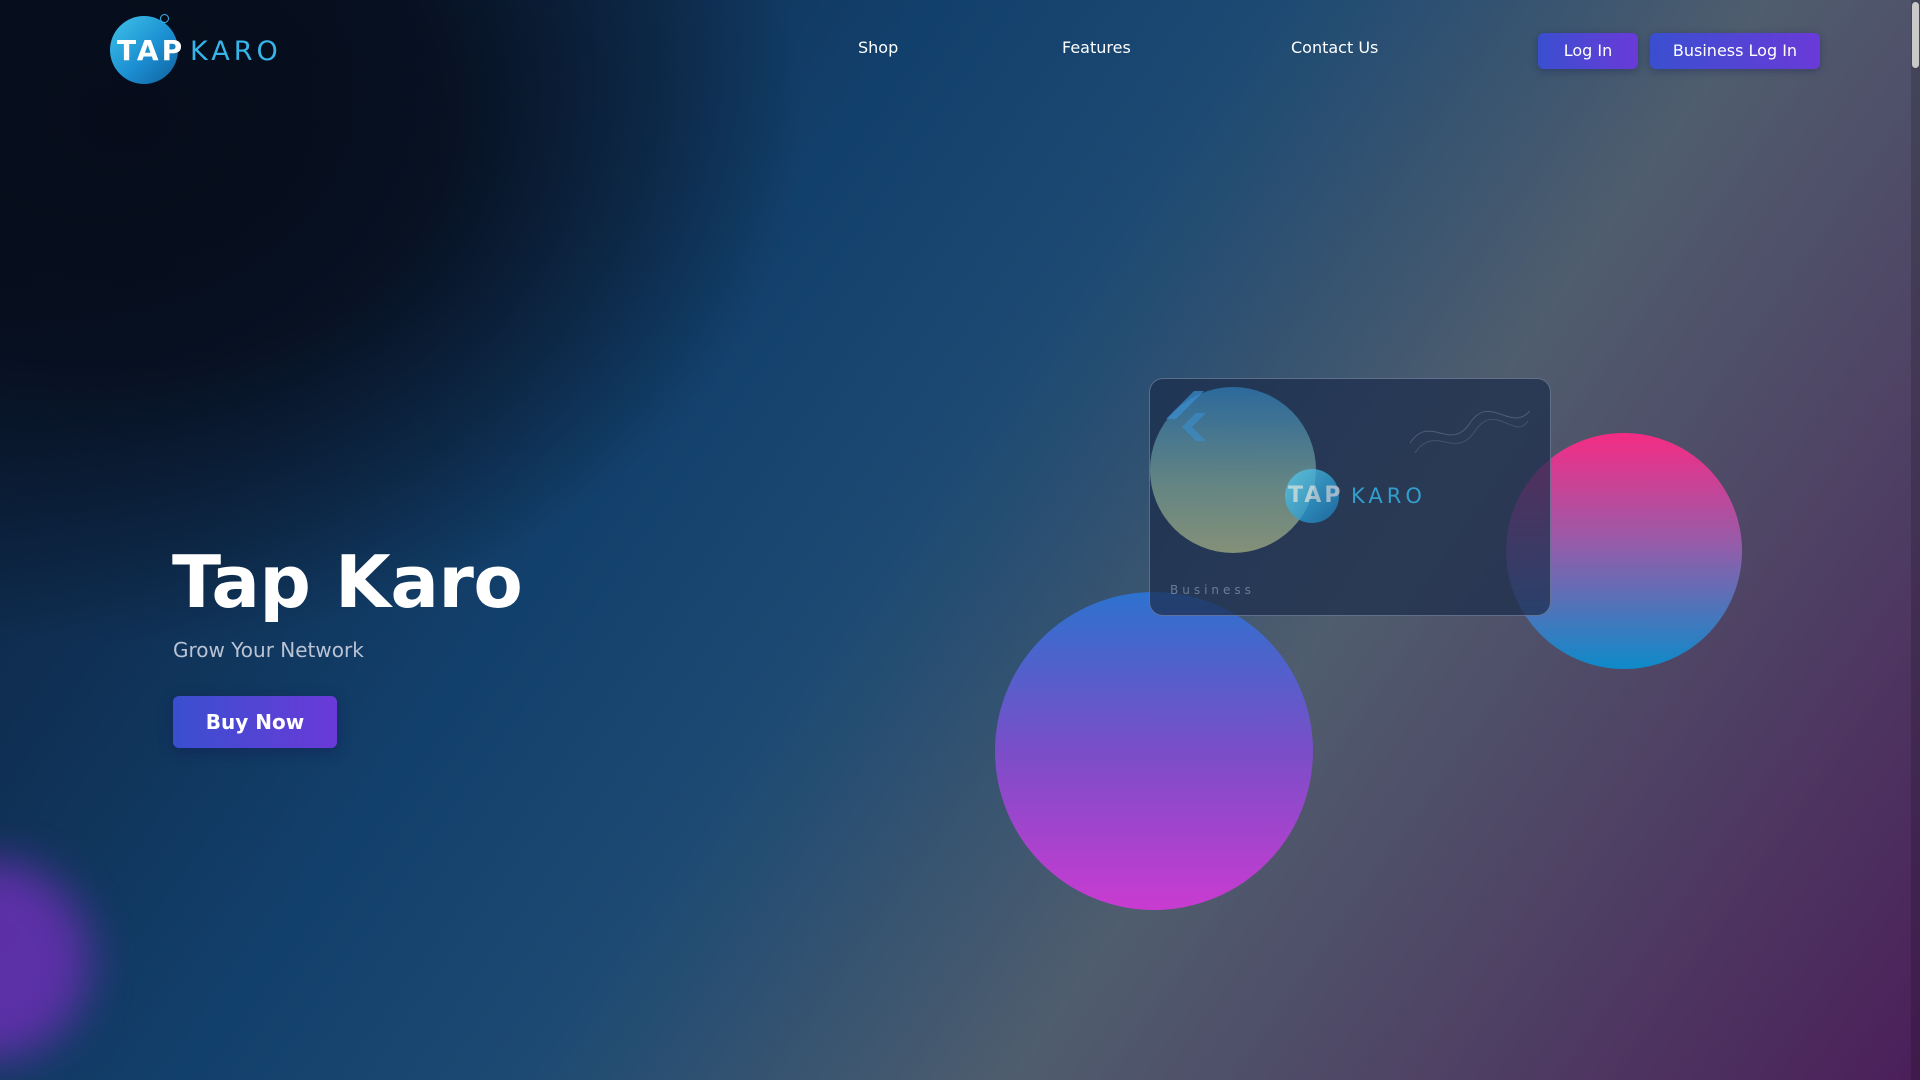 This screenshot has height=1080, width=1920. What do you see at coordinates (268, 650) in the screenshot?
I see `hero-subtitle: Grow Your Network` at bounding box center [268, 650].